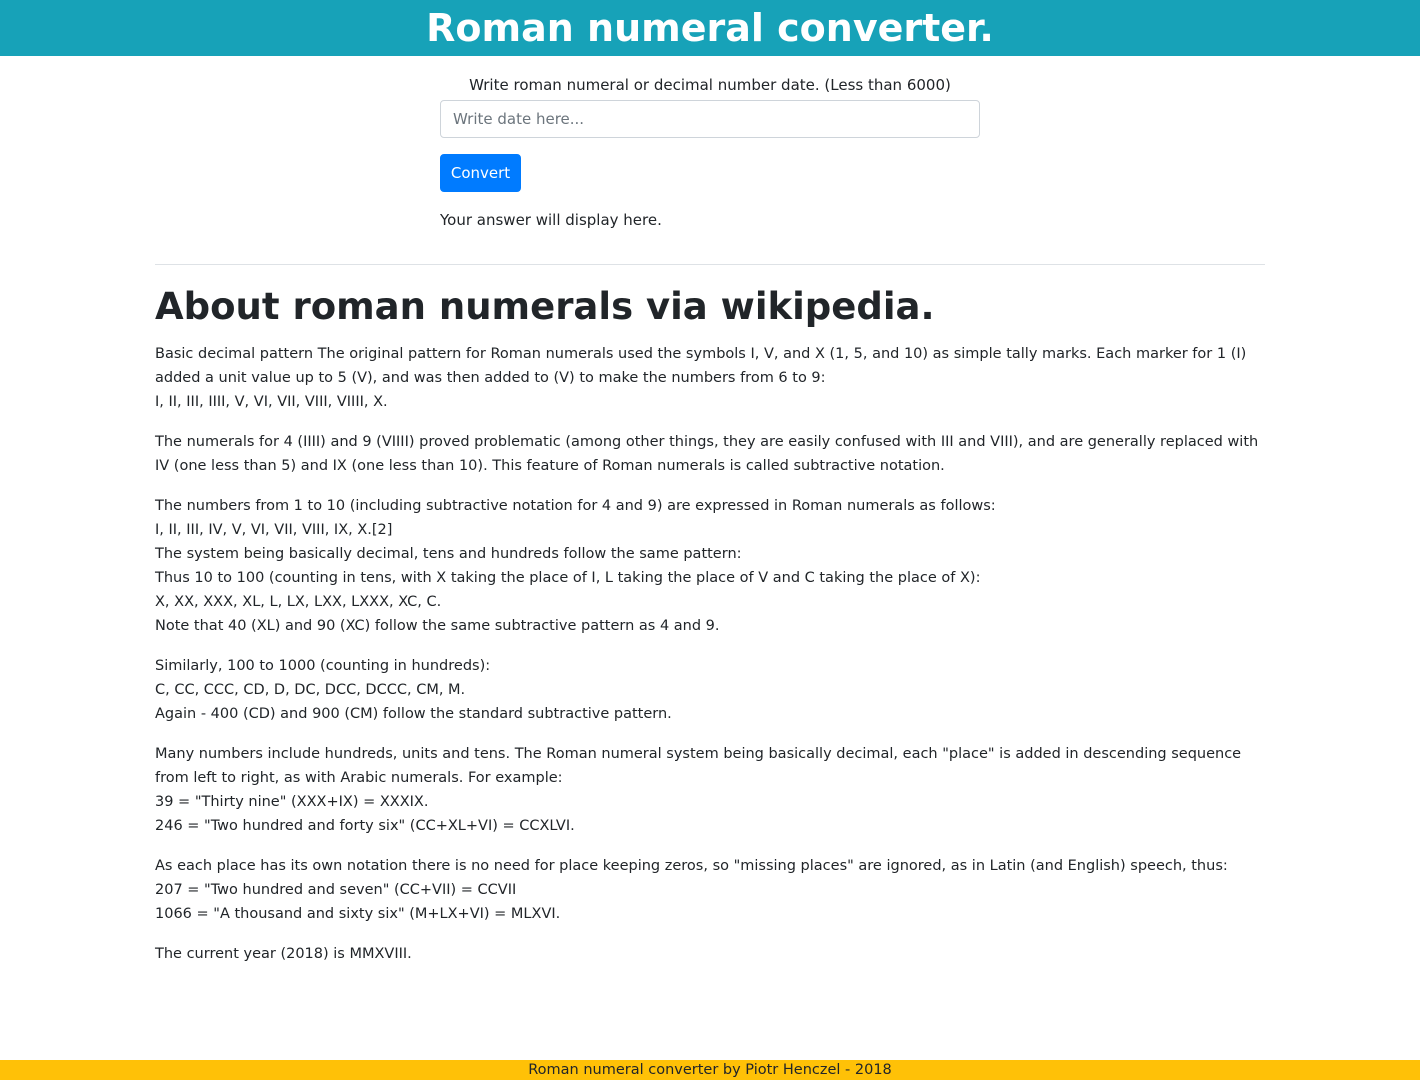 Image resolution: width=1420 pixels, height=1080 pixels. What do you see at coordinates (283, 954) in the screenshot?
I see `paragraph-line: The current year (2018) is MMXVIII.` at bounding box center [283, 954].